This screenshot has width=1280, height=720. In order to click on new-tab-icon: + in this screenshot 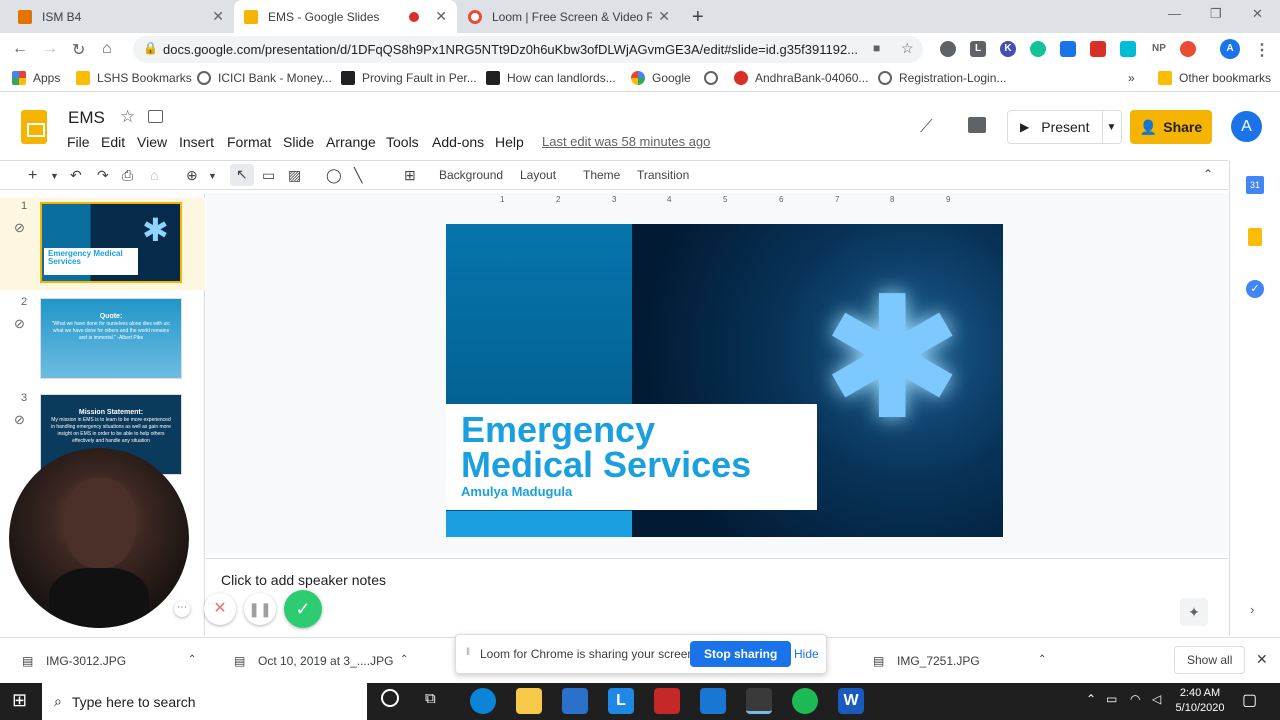, I will do `click(698, 17)`.